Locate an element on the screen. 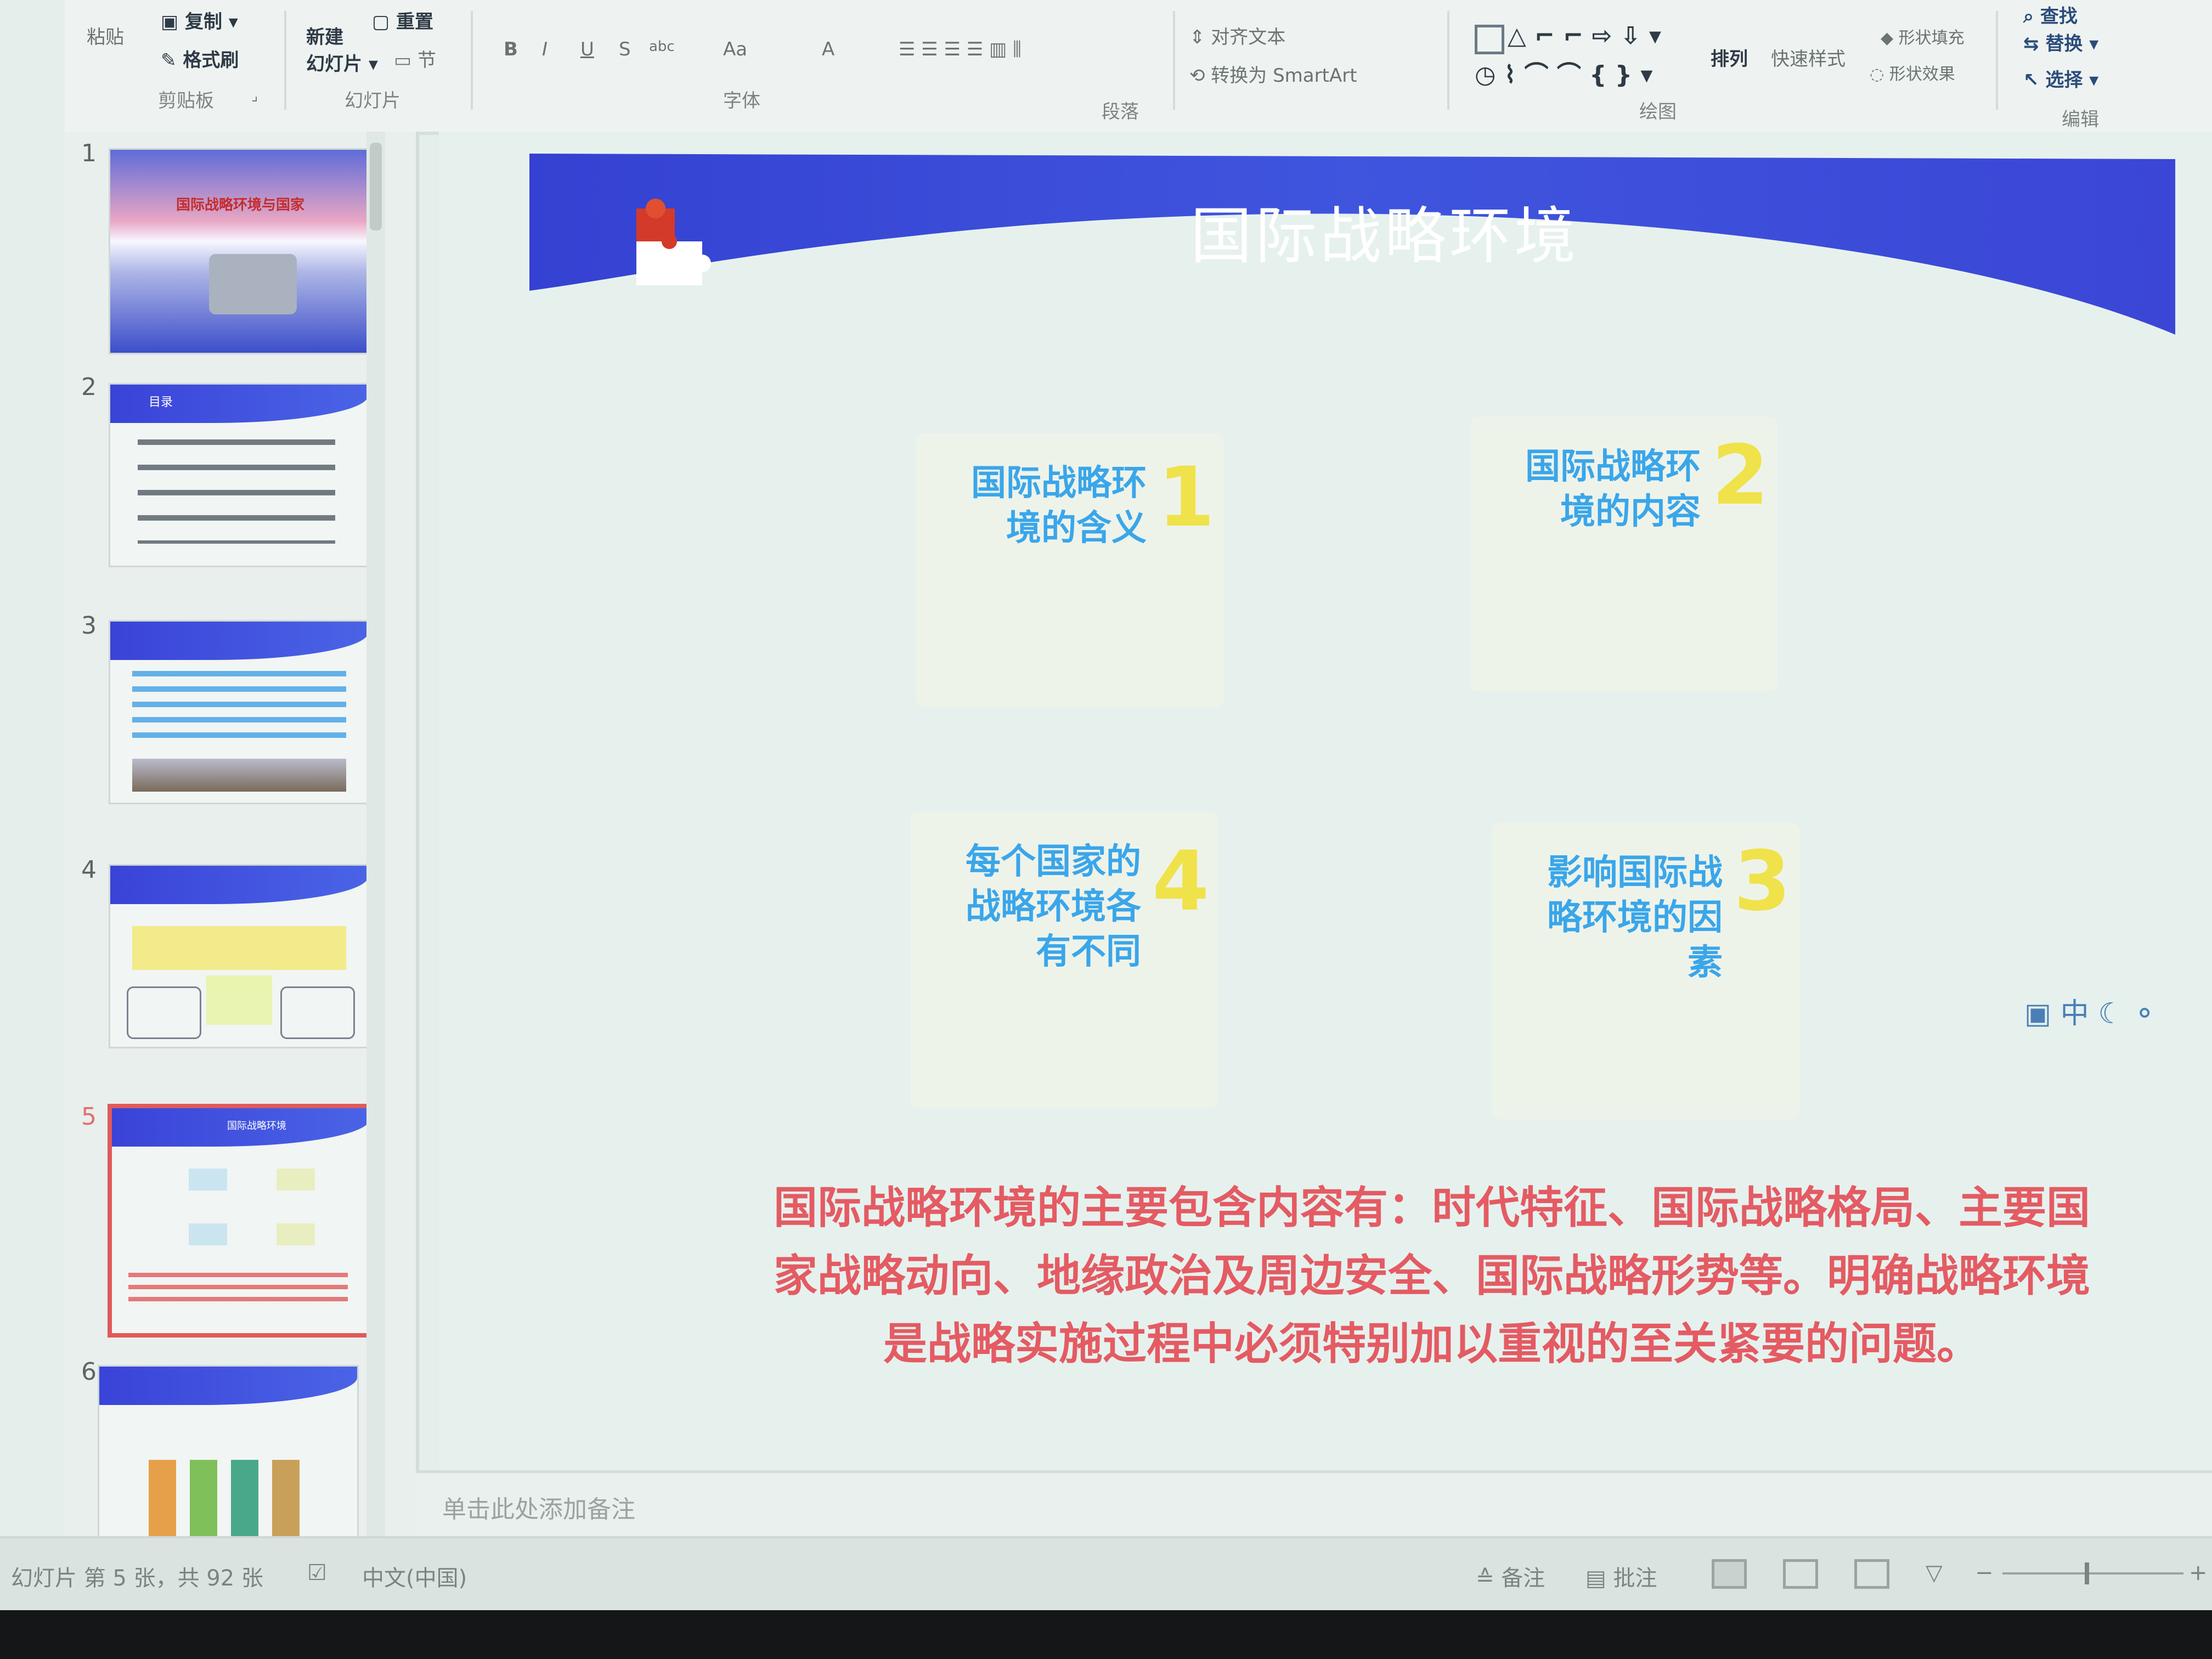  thumbnail-scroll-thumb is located at coordinates (376, 186).